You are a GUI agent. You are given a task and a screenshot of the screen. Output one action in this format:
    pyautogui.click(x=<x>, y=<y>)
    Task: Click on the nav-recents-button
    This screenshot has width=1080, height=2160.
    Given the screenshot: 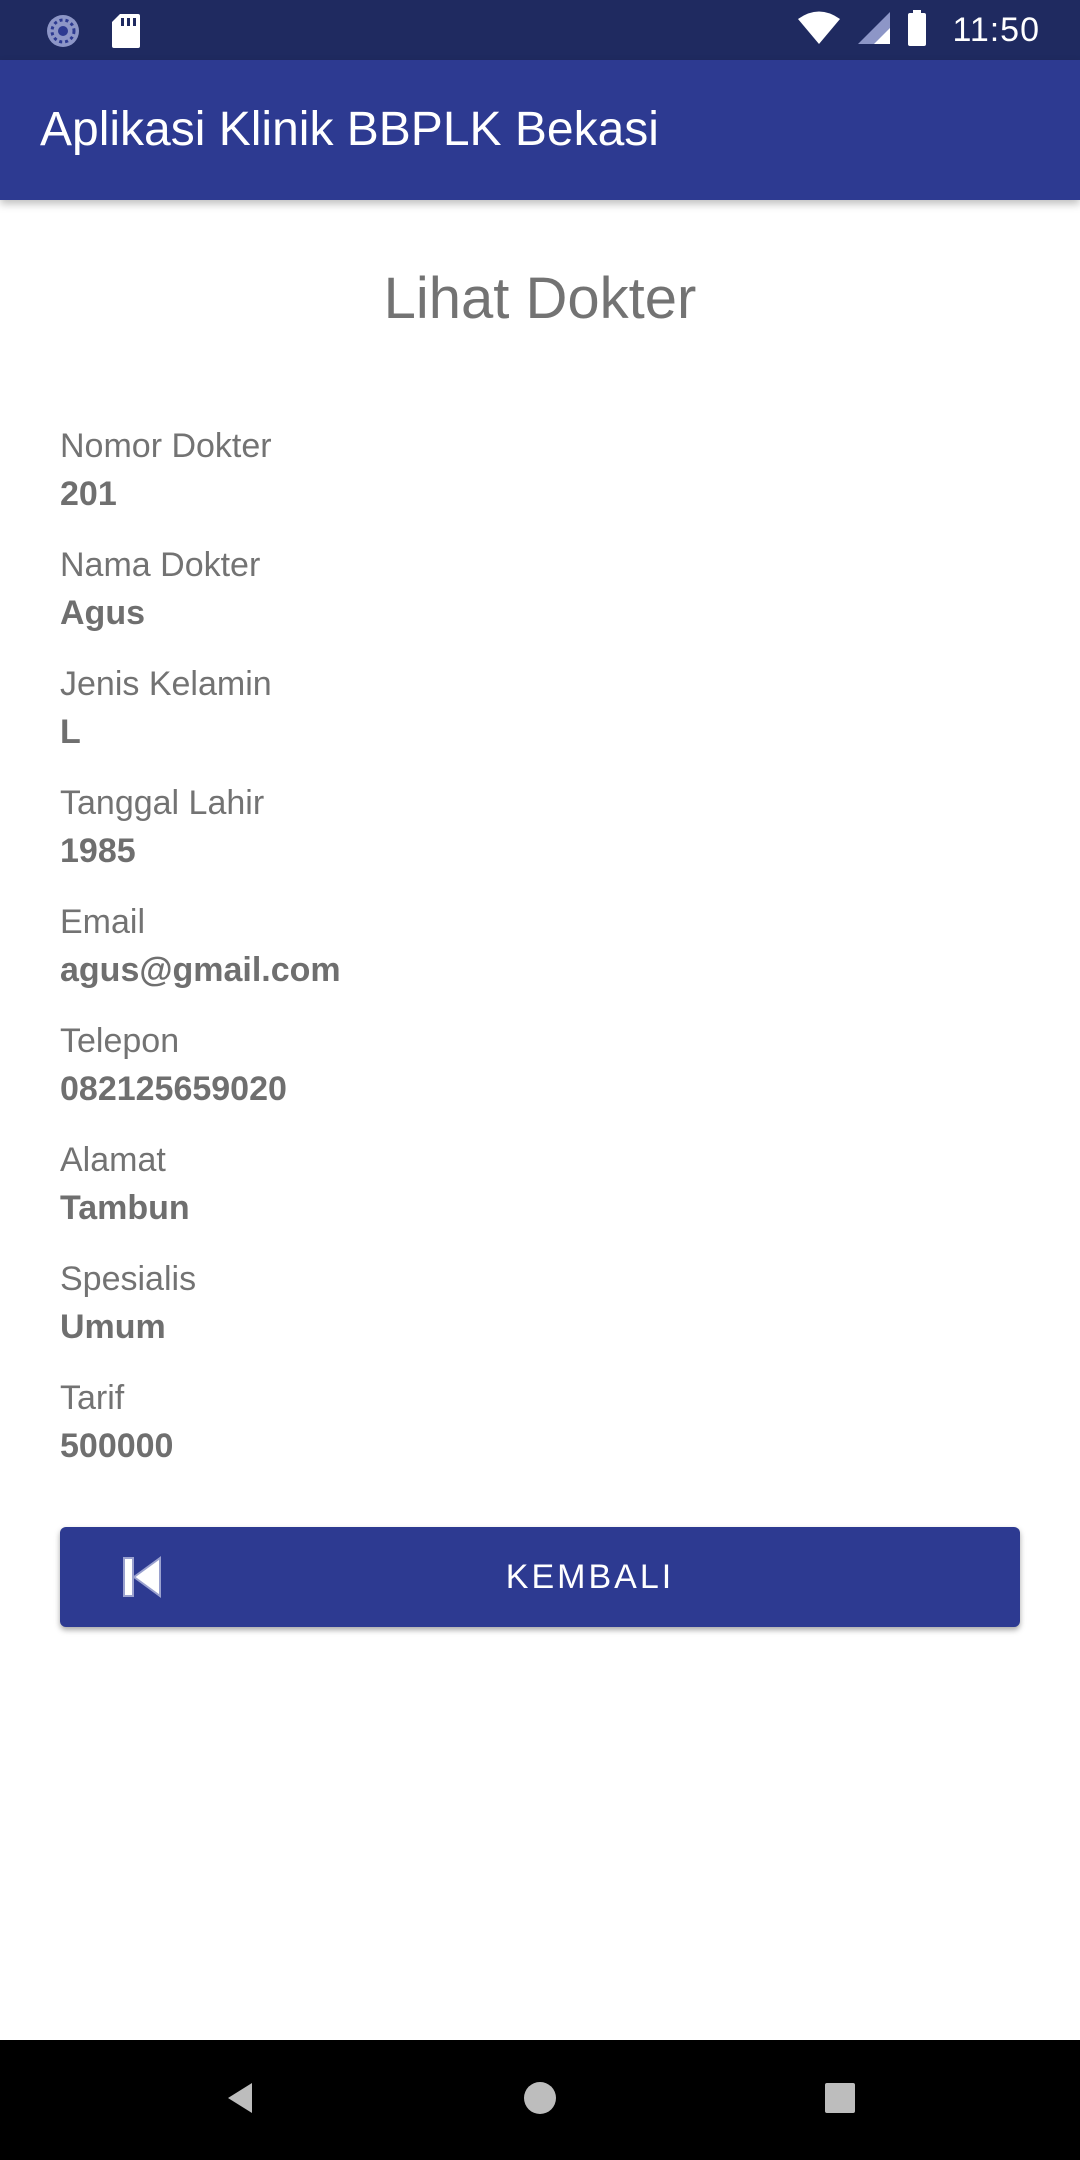 What is the action you would take?
    pyautogui.click(x=840, y=2100)
    